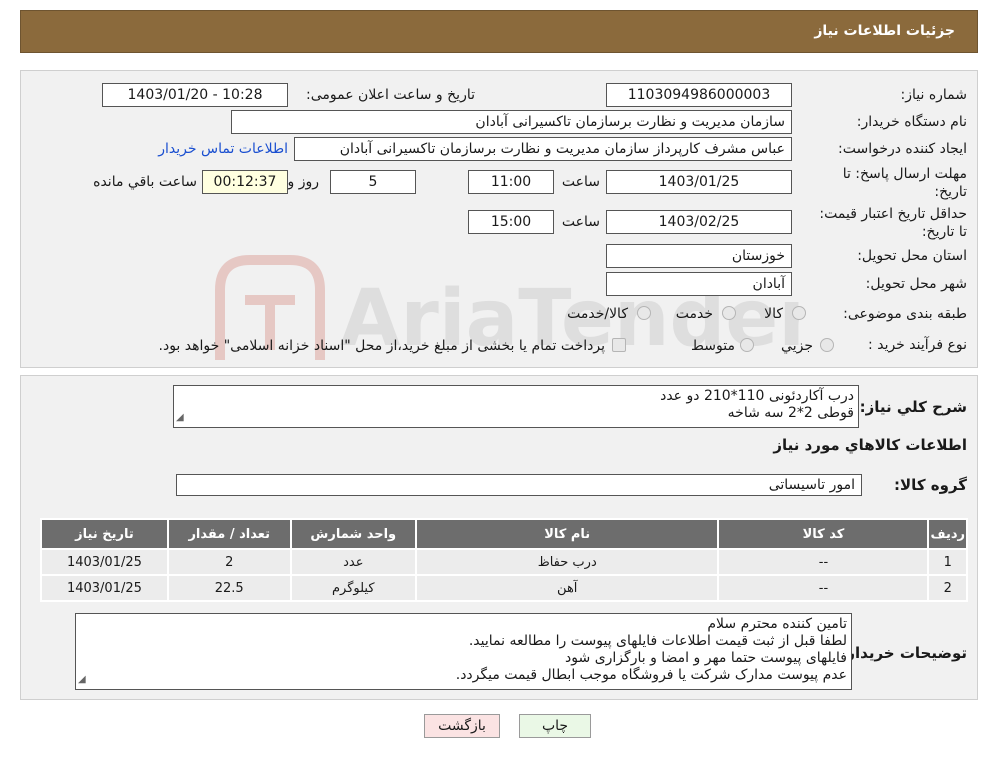 The width and height of the screenshot is (985, 759). I want to click on buyer-notes-label: توضيحات خريدار:, so click(903, 653).